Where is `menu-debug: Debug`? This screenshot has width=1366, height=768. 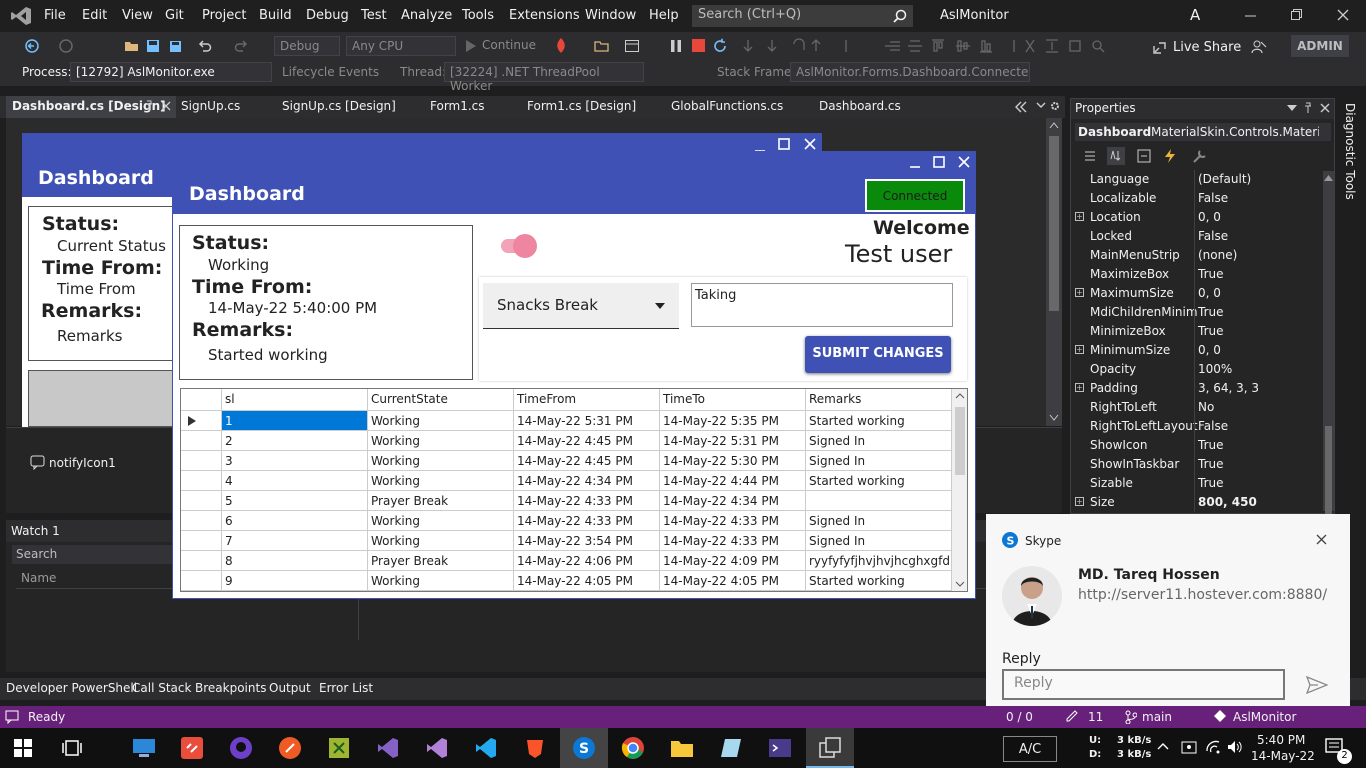 menu-debug: Debug is located at coordinates (327, 15).